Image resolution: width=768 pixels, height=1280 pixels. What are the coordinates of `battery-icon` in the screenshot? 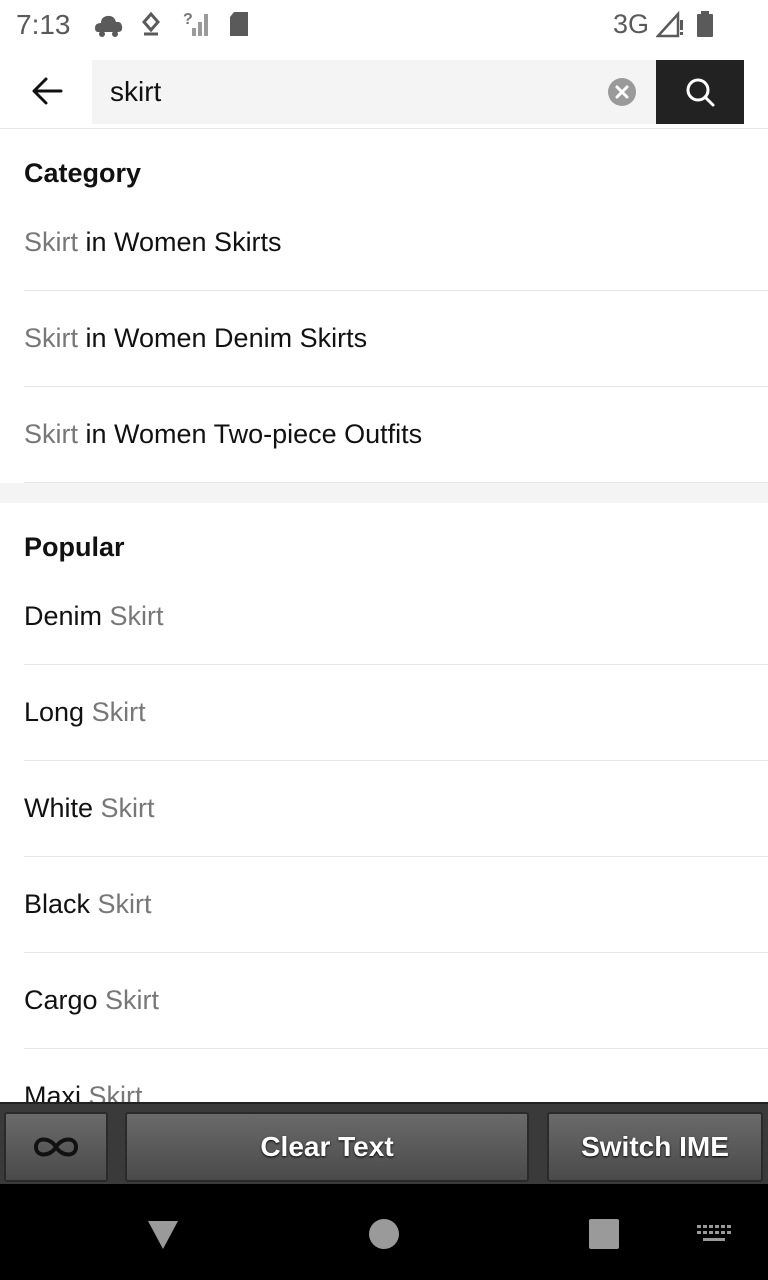 It's located at (705, 24).